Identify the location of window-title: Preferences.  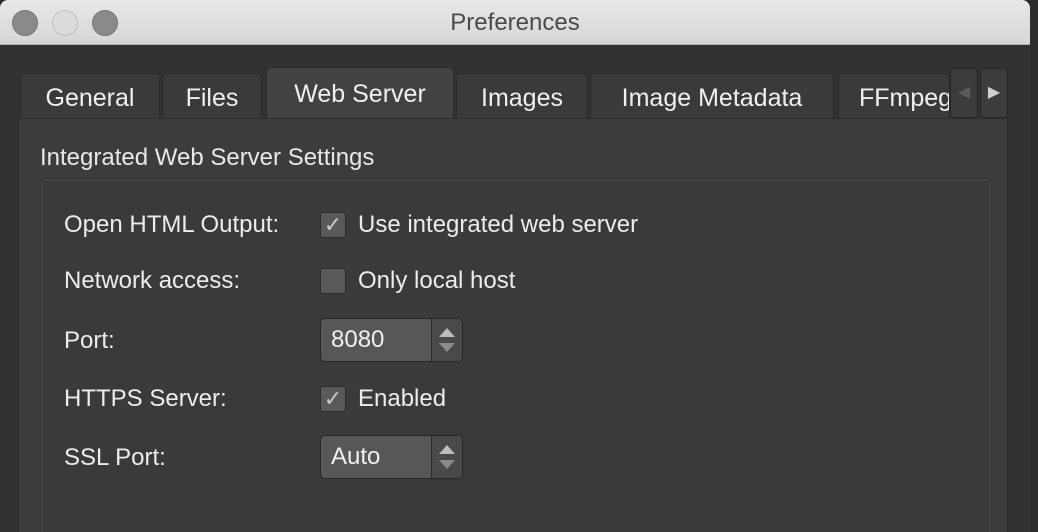
(515, 22).